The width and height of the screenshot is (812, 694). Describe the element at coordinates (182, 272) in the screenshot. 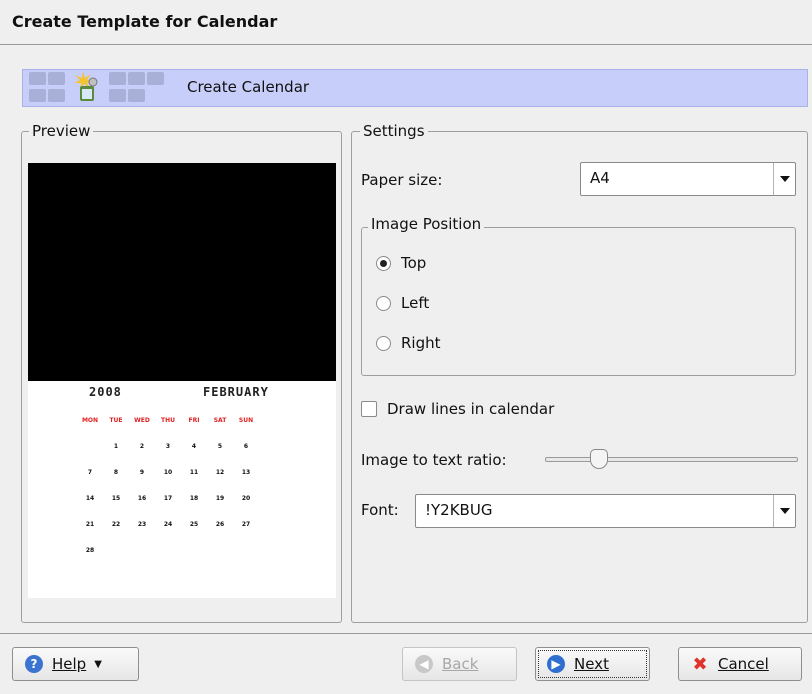

I see `preview-image-area` at that location.